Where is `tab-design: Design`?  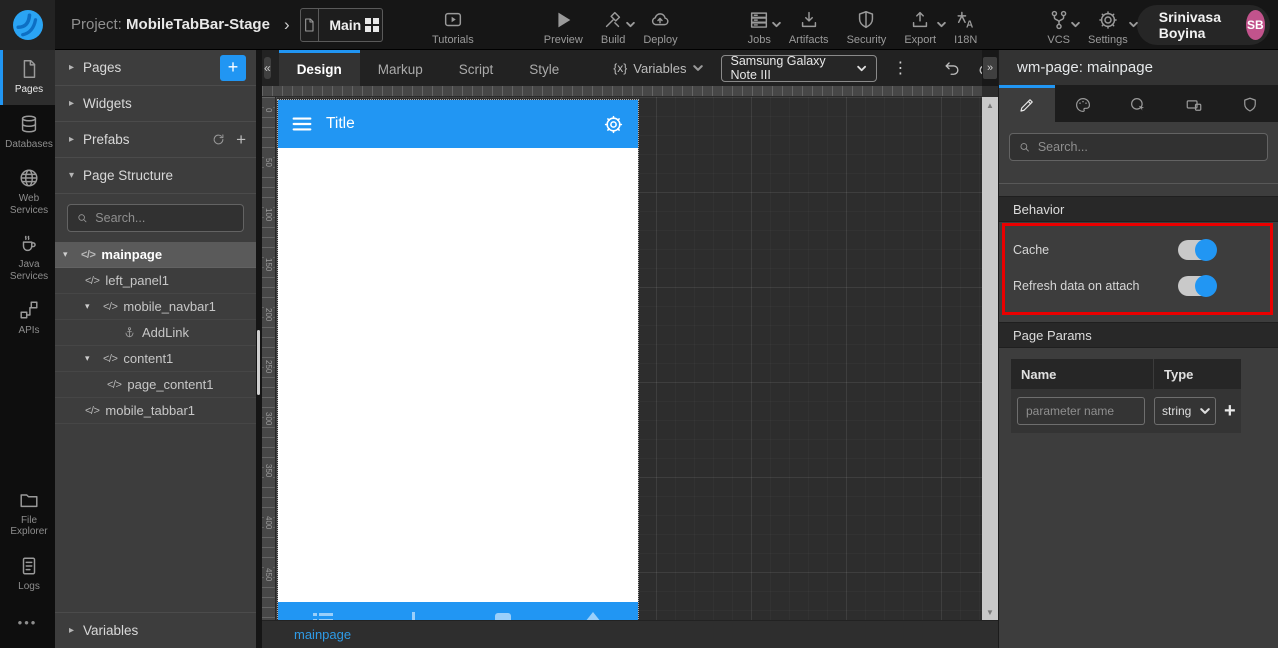 tab-design: Design is located at coordinates (319, 68).